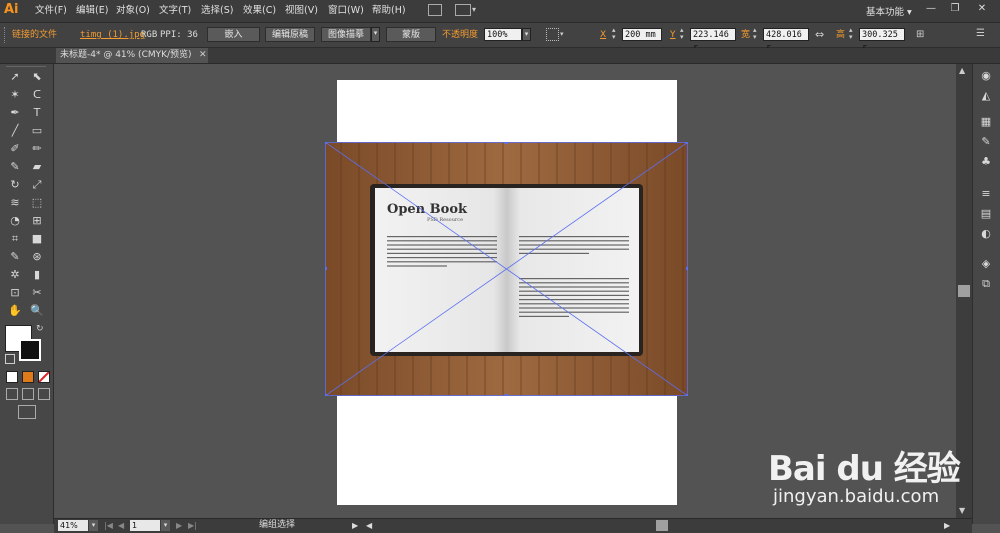  What do you see at coordinates (840, 35) in the screenshot?
I see `height-label: 高` at bounding box center [840, 35].